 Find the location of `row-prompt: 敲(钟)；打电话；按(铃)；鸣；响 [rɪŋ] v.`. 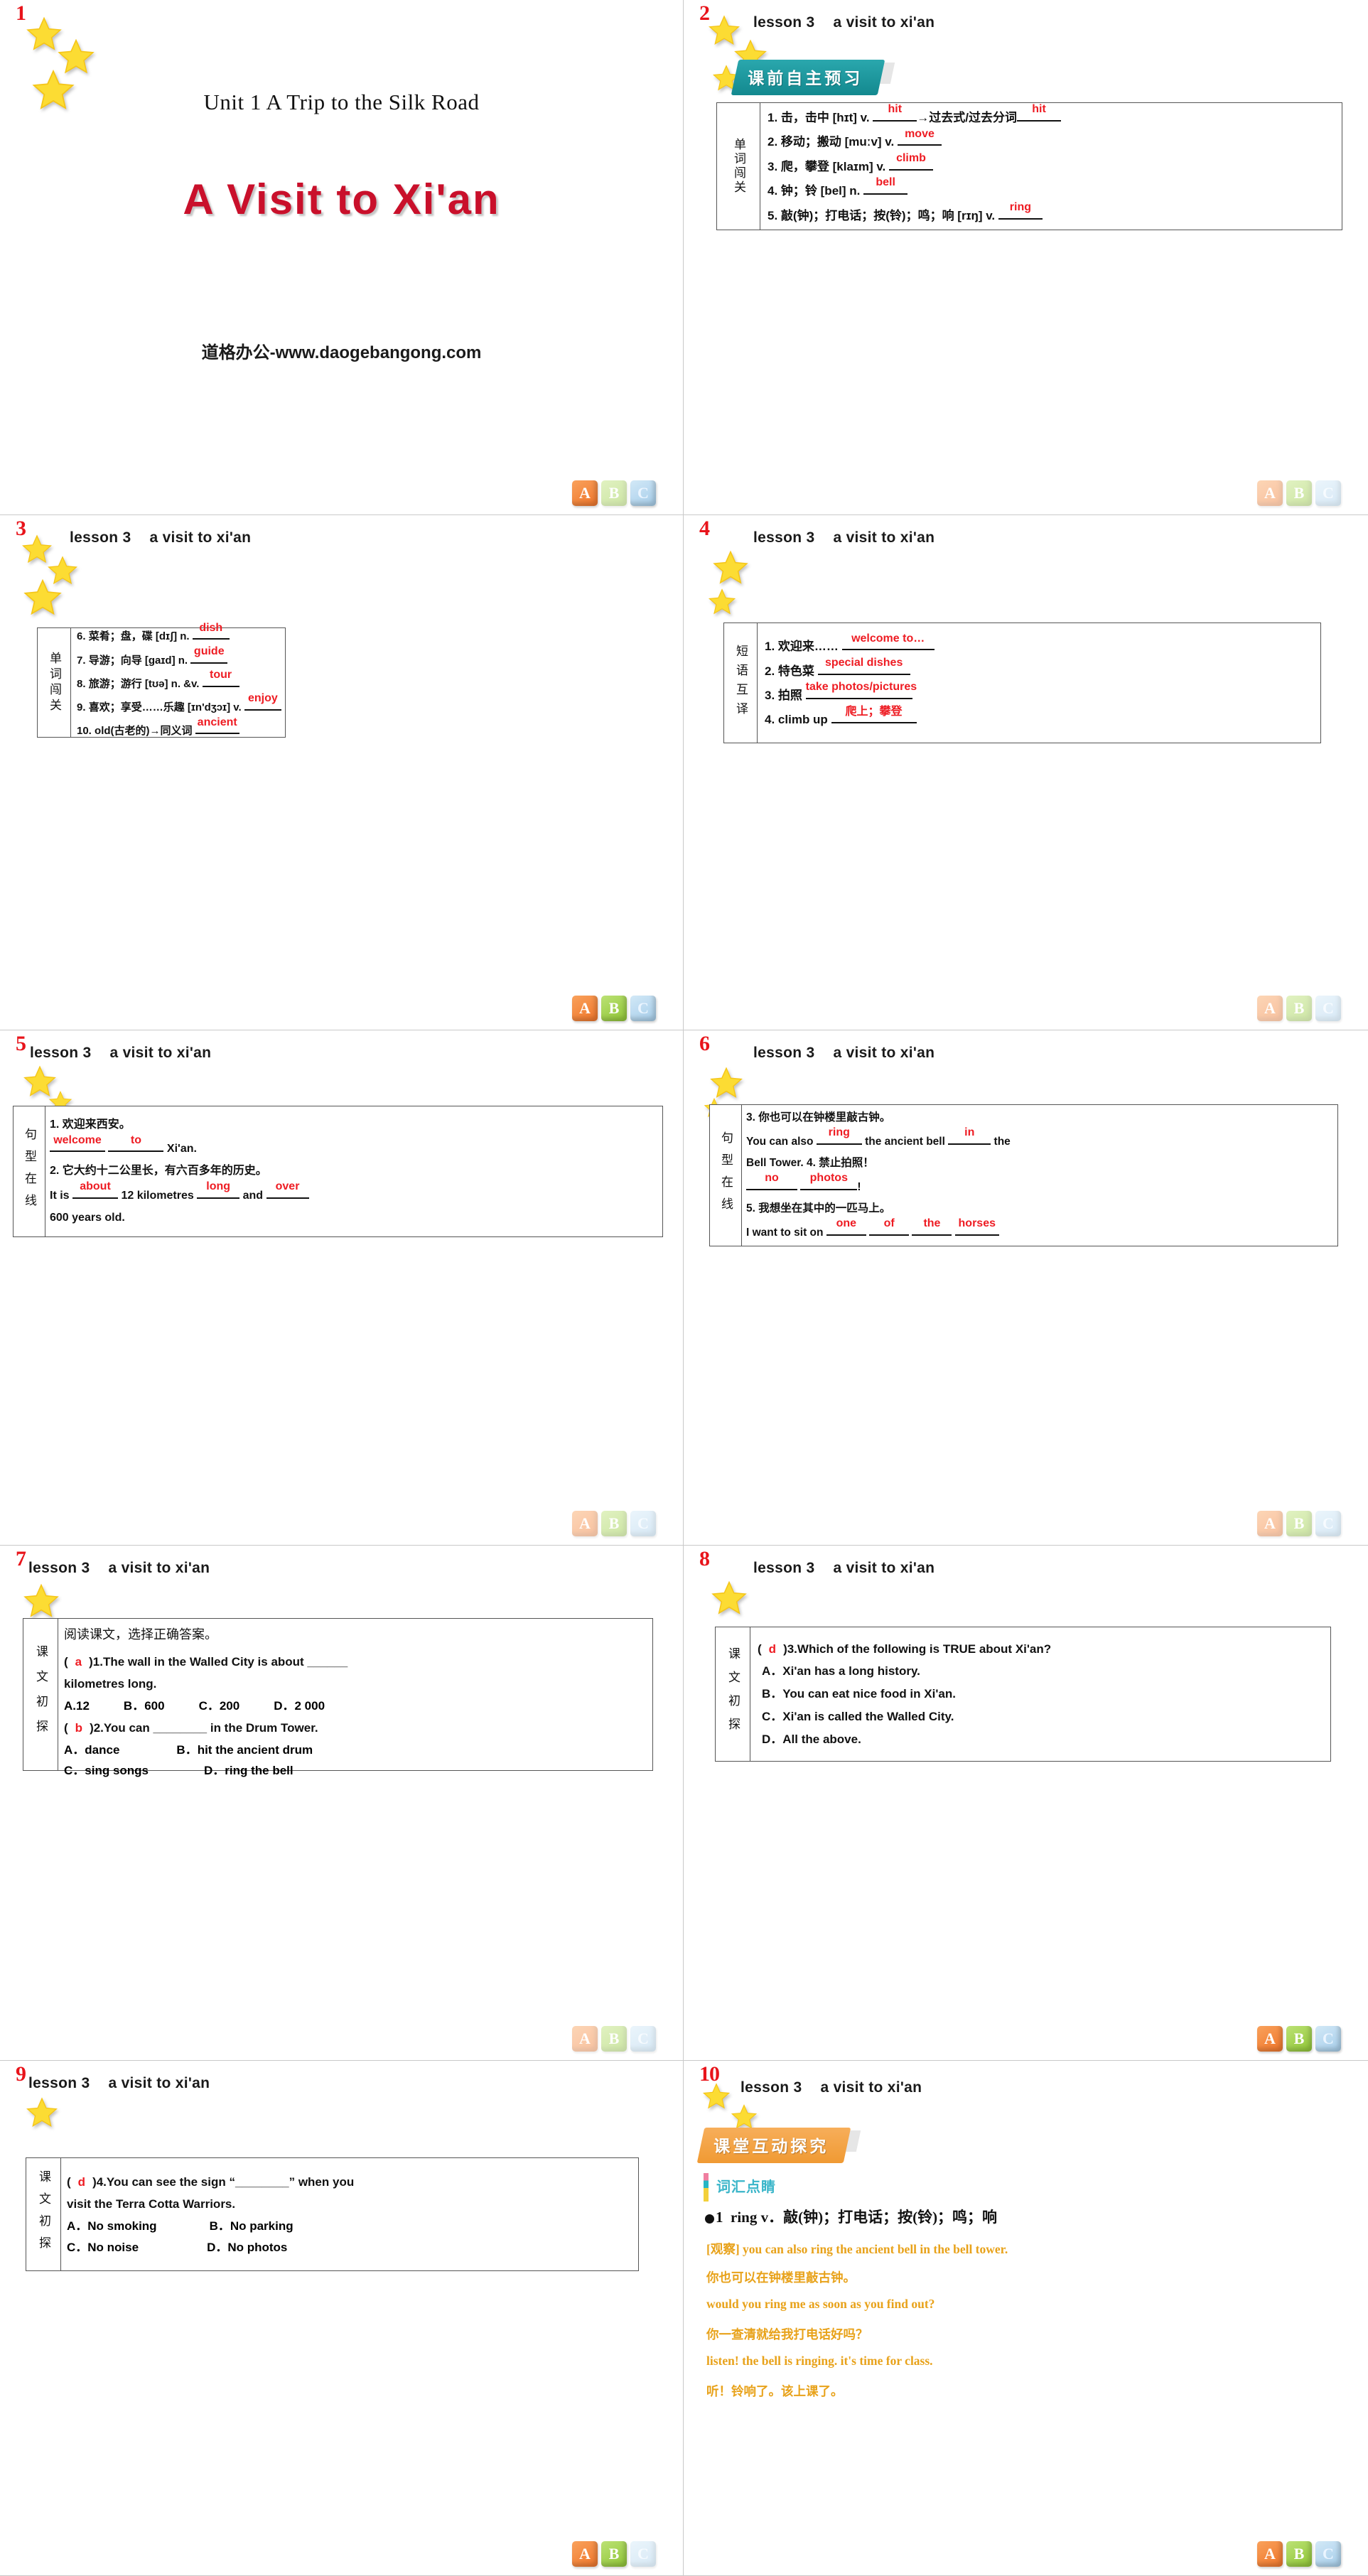

row-prompt: 敲(钟)；打电话；按(铃)；鸣；响 [rɪŋ] v. is located at coordinates (888, 215).